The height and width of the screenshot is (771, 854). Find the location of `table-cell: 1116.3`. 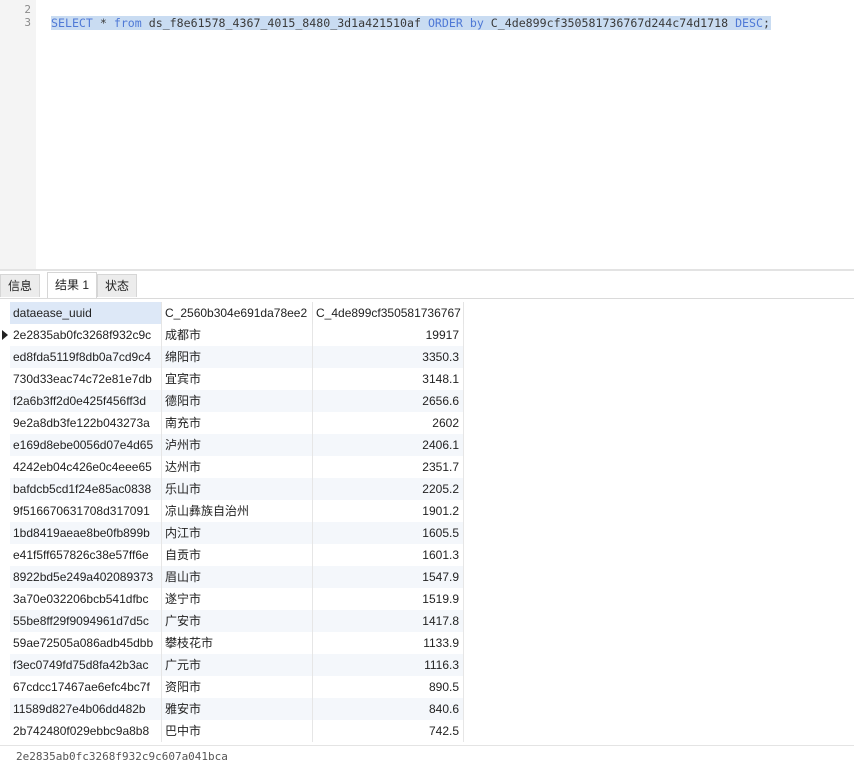

table-cell: 1116.3 is located at coordinates (388, 665).